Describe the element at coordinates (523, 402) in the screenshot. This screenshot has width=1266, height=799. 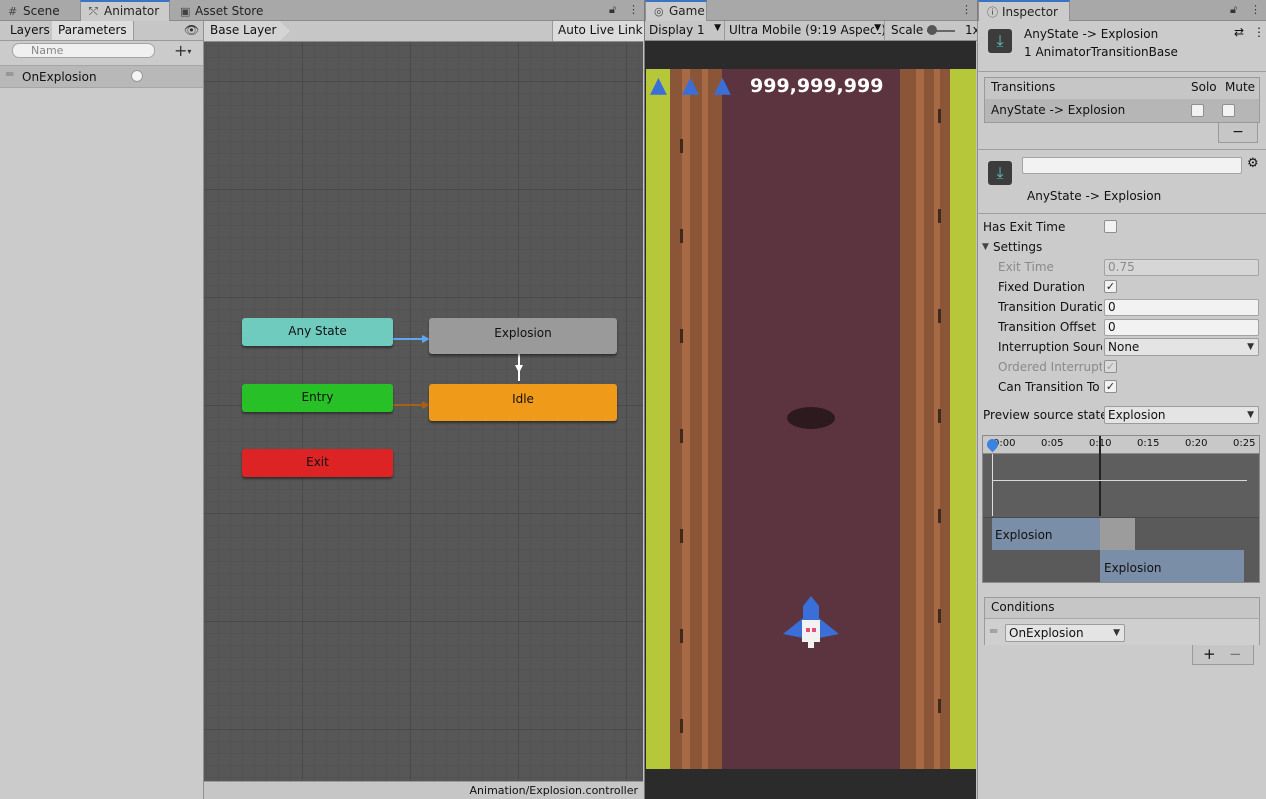
I see `node-idle: Idle` at that location.